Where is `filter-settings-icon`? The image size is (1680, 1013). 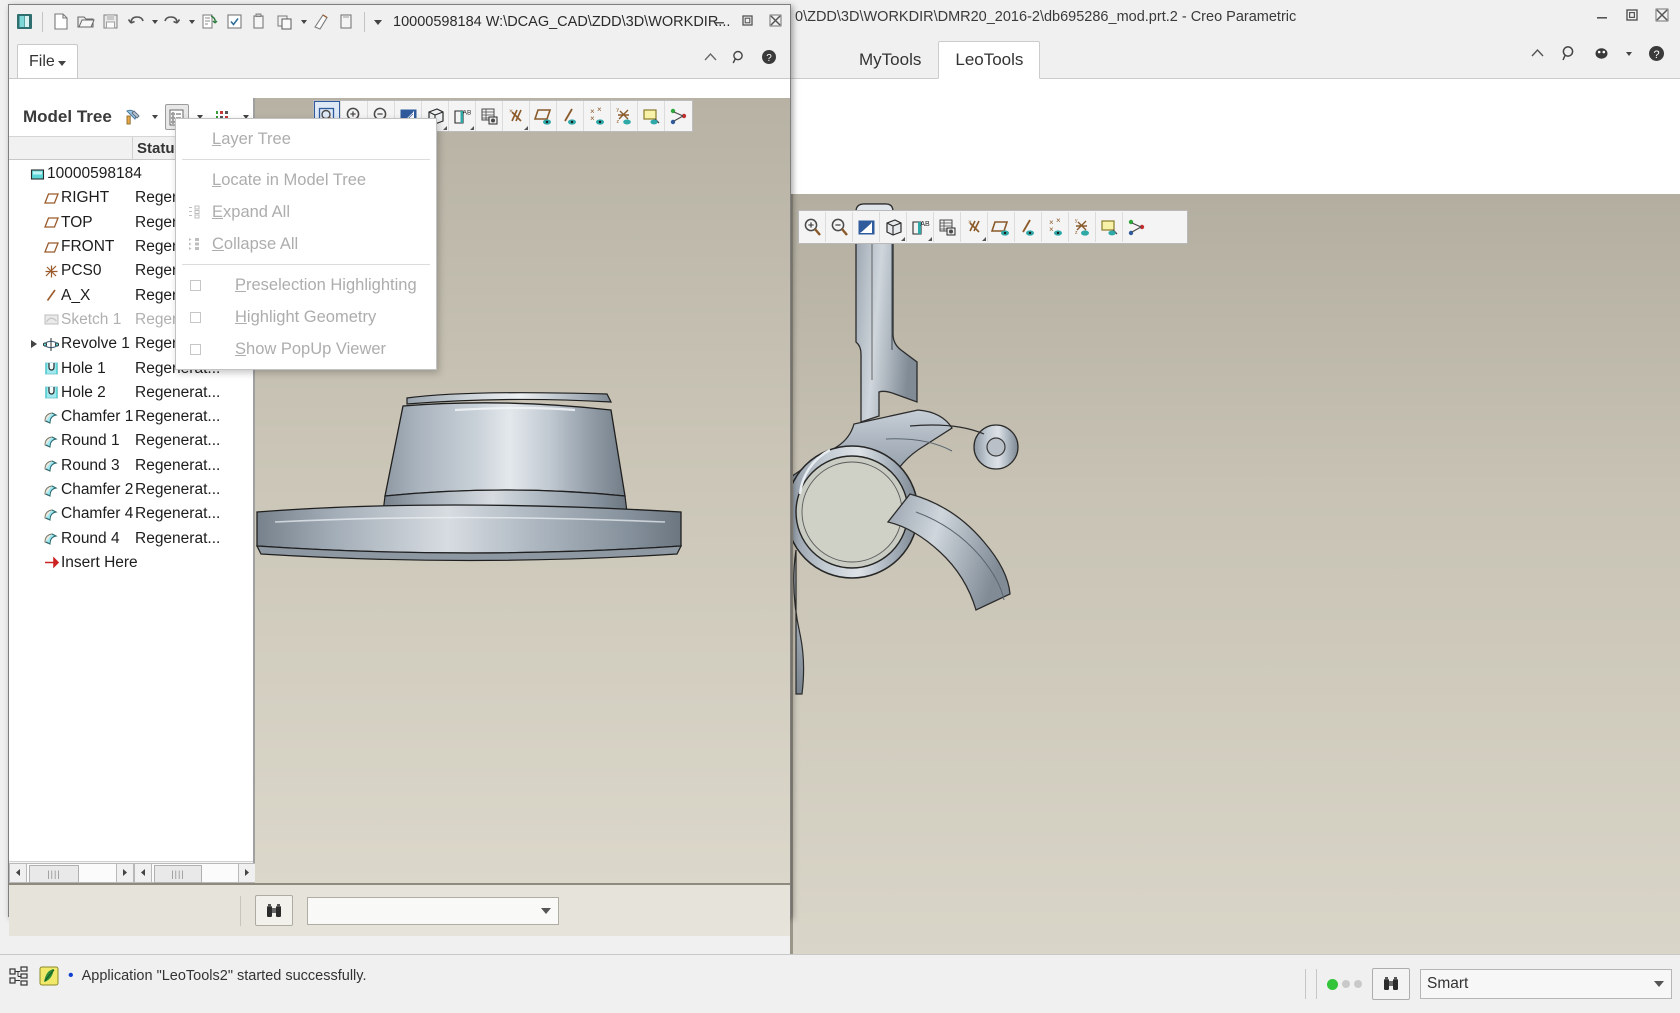
filter-settings-icon is located at coordinates (133, 117).